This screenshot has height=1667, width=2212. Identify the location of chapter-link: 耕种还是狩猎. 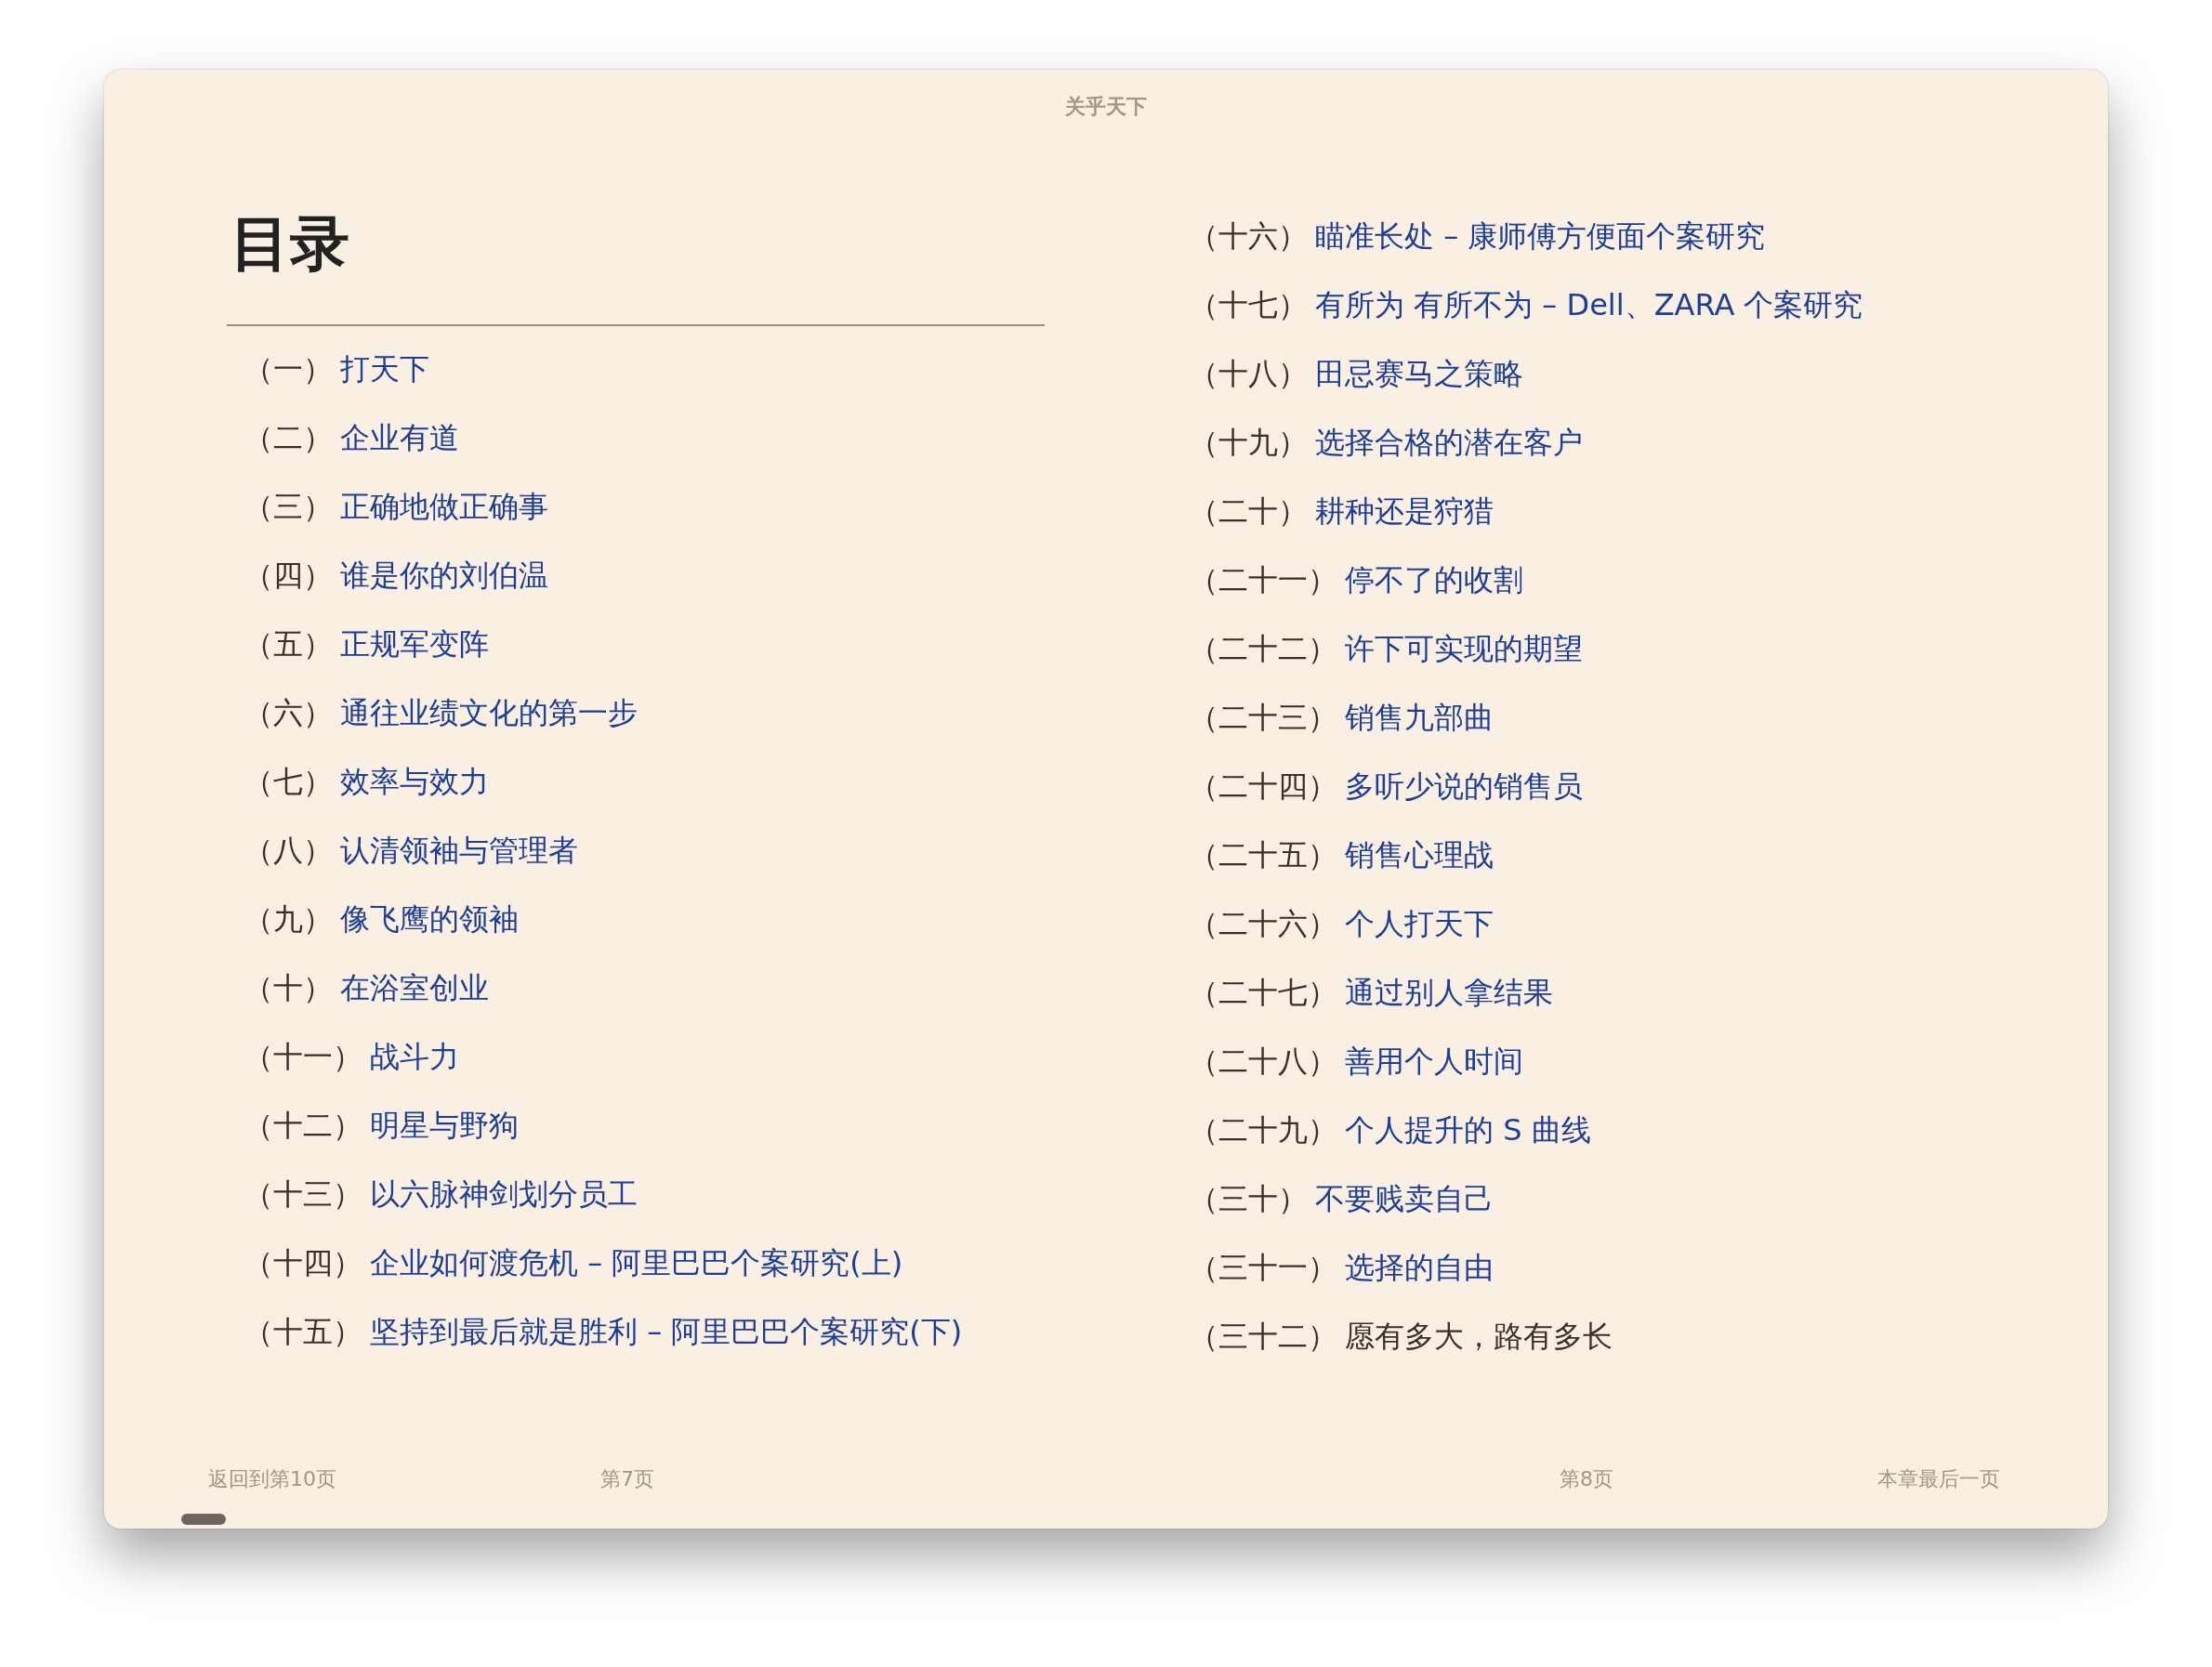
(1404, 512).